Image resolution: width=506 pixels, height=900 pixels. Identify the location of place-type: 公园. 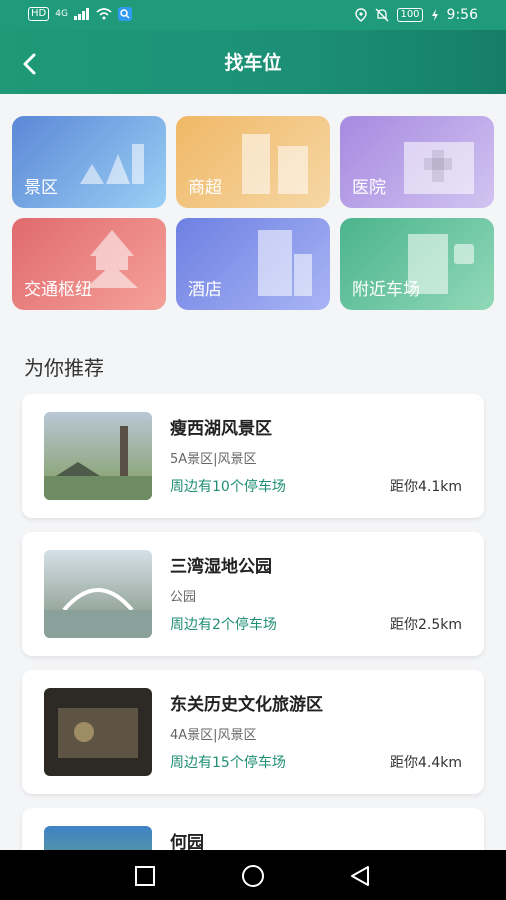
(183, 597).